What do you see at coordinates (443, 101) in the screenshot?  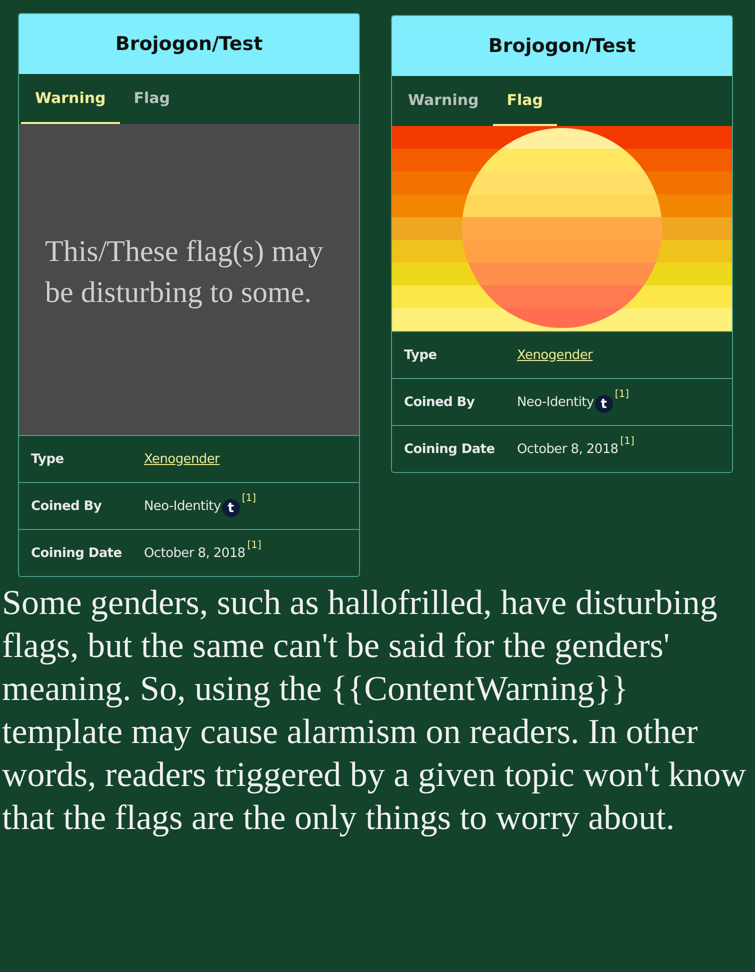 I see `tab: Warning` at bounding box center [443, 101].